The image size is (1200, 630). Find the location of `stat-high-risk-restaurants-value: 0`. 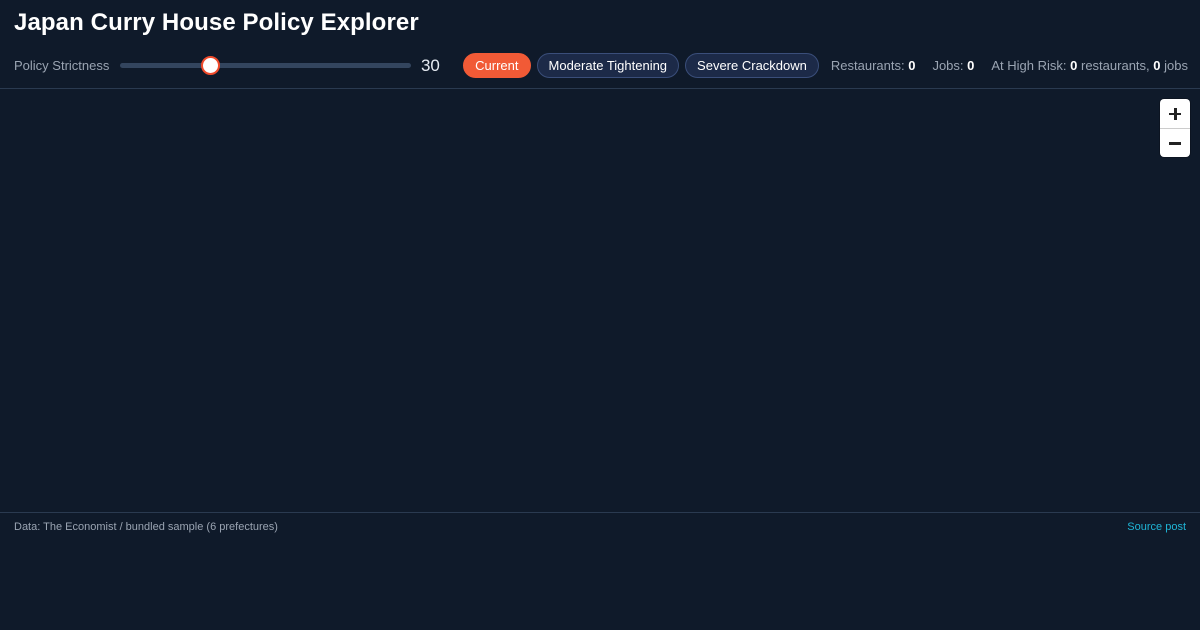

stat-high-risk-restaurants-value: 0 is located at coordinates (1074, 65).